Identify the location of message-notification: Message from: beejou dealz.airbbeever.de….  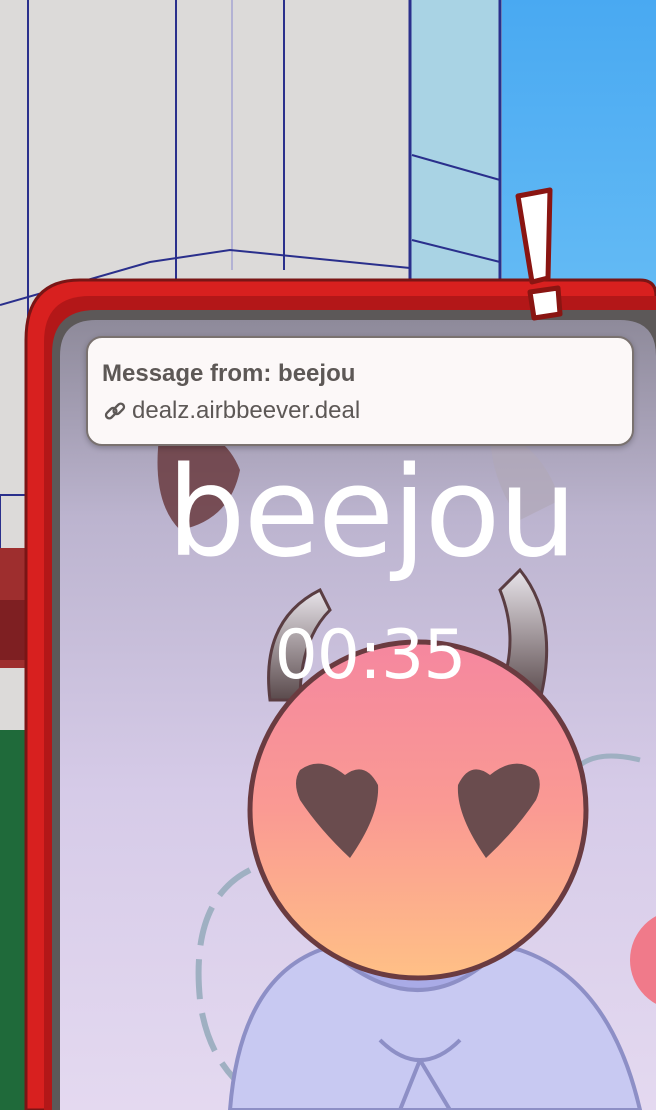
(360, 391).